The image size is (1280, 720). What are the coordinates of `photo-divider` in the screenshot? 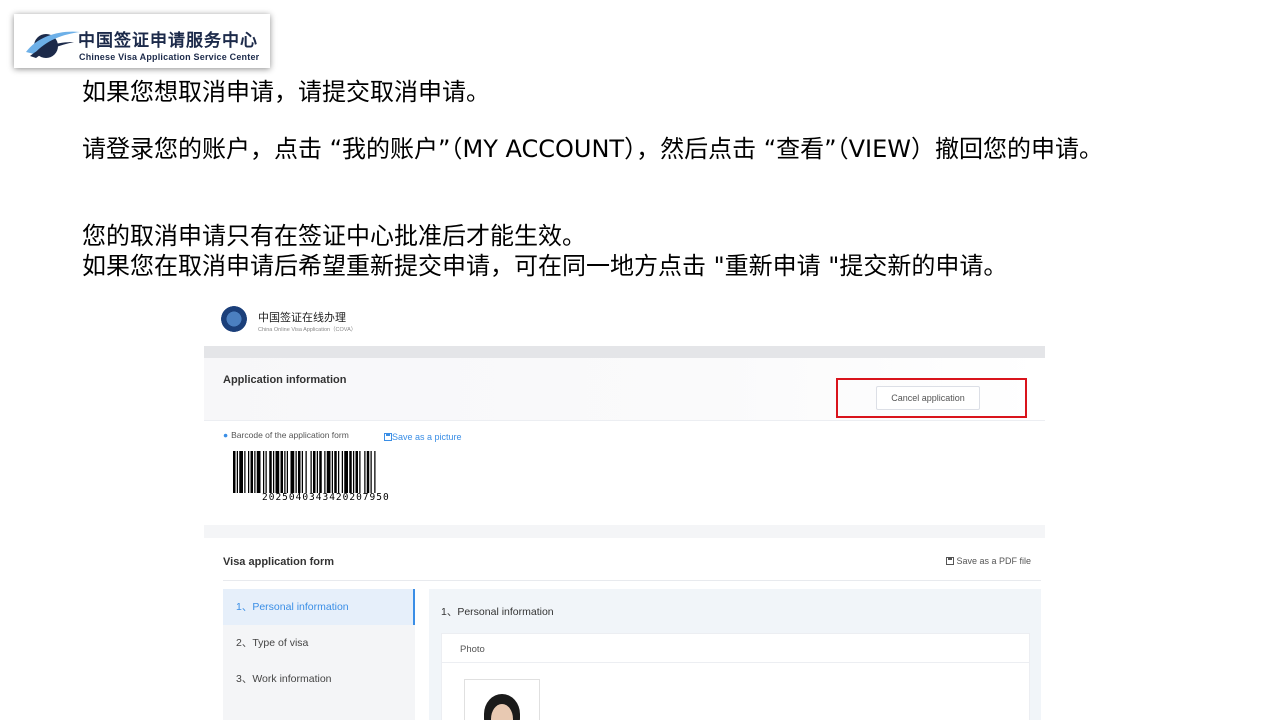 It's located at (735, 662).